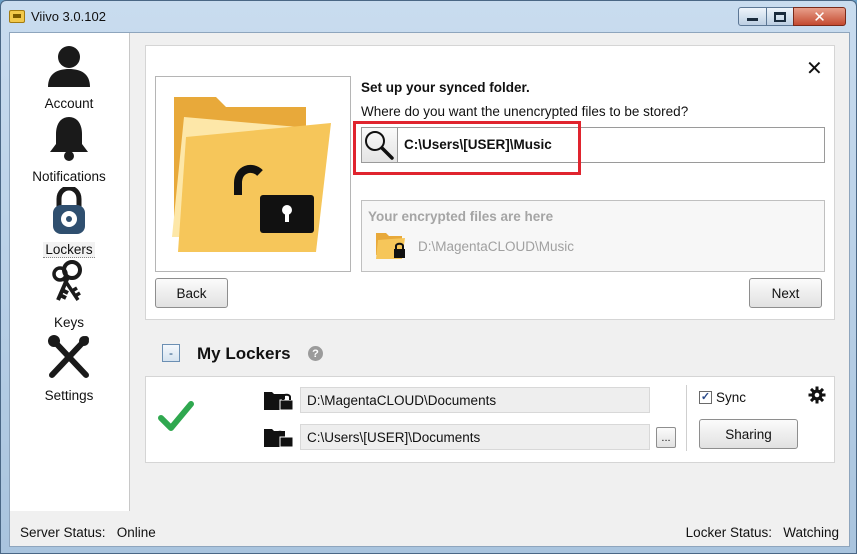  I want to click on close-window-button: ✕, so click(819, 16).